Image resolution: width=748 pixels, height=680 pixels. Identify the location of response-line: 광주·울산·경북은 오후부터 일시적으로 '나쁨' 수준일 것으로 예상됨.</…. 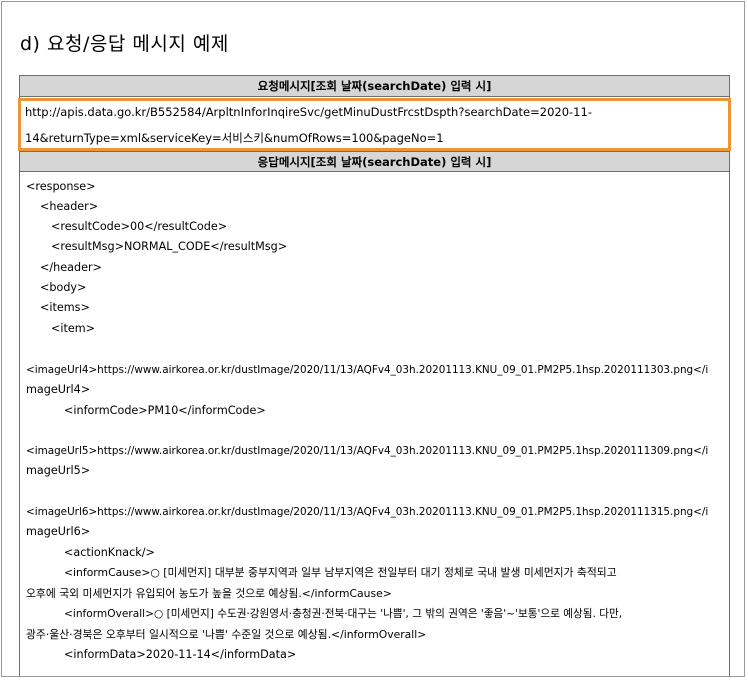
(226, 634).